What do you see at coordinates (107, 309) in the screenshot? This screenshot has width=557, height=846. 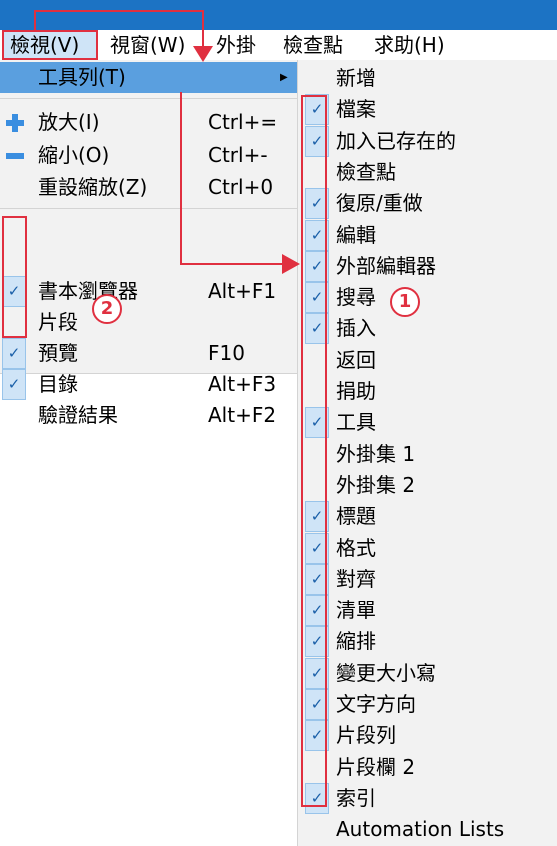 I see `annotation-badge-2: 2` at bounding box center [107, 309].